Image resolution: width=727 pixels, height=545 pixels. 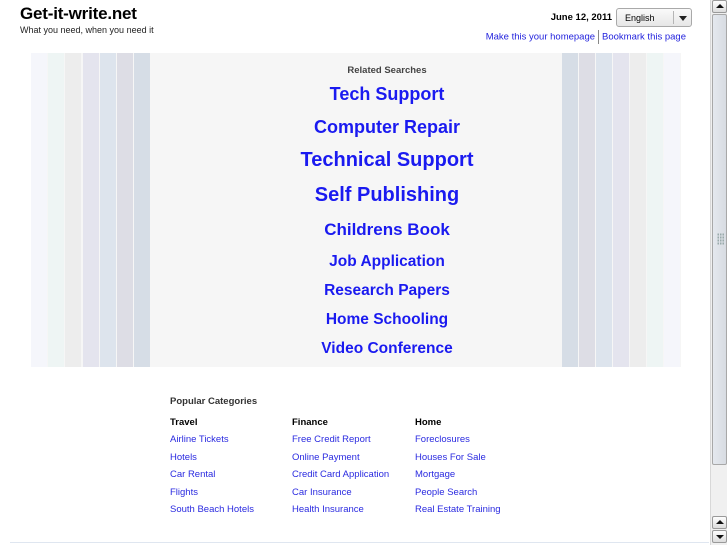 What do you see at coordinates (340, 513) in the screenshot?
I see `category-link: Health Insurance` at bounding box center [340, 513].